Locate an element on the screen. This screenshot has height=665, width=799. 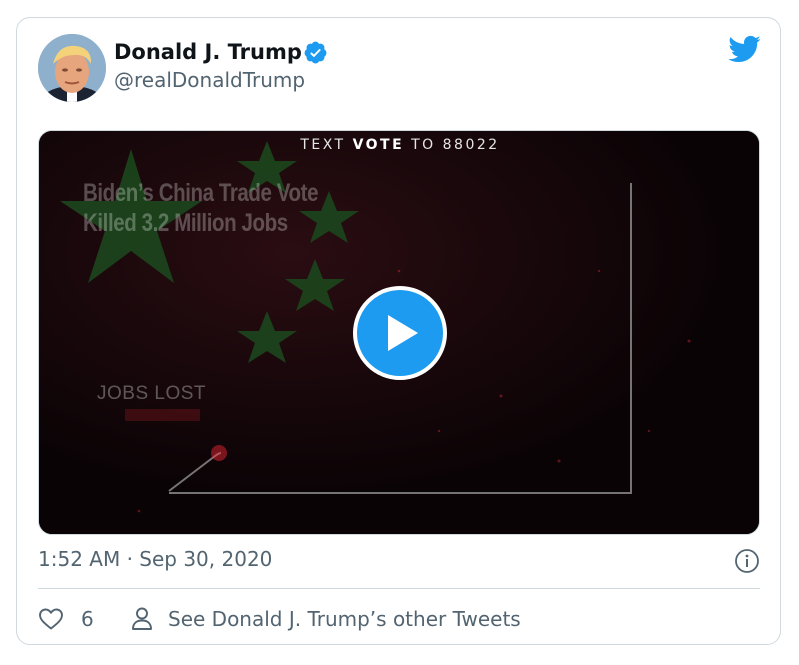
play-button is located at coordinates (400, 333).